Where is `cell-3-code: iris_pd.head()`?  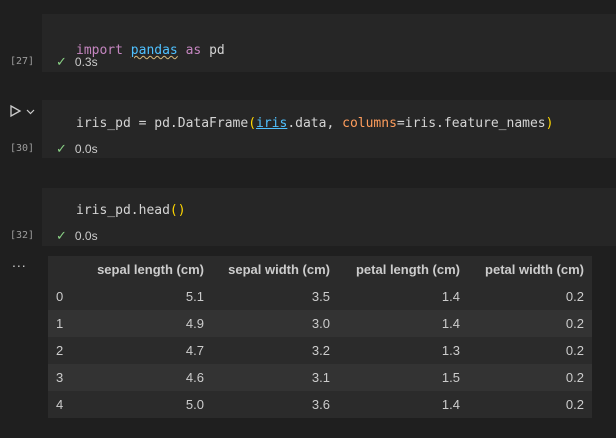
cell-3-code: iris_pd.head() is located at coordinates (131, 210).